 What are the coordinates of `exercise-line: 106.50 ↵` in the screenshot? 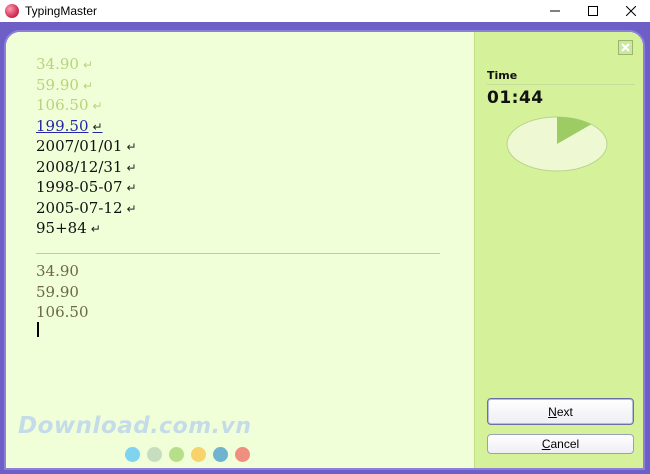 It's located at (86, 105).